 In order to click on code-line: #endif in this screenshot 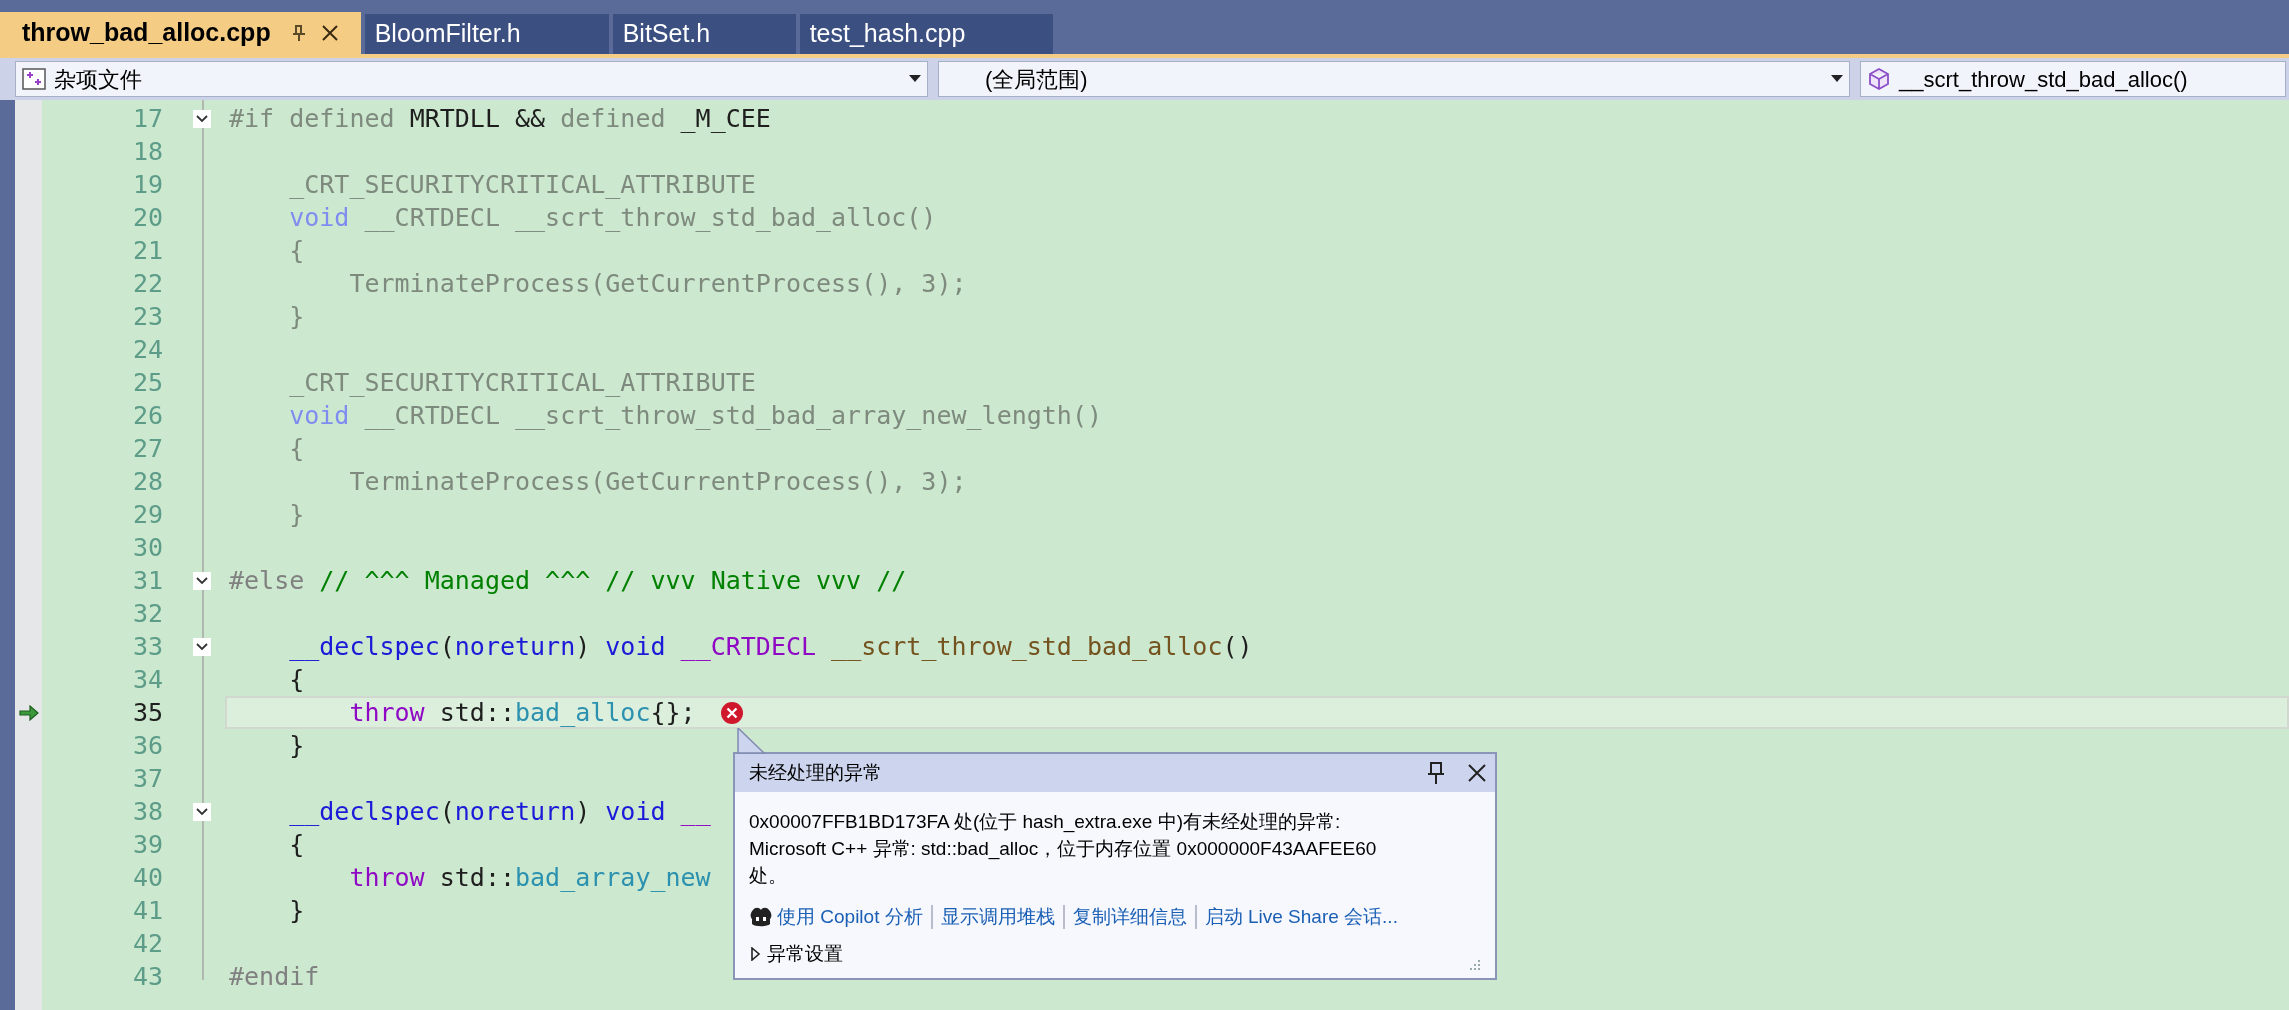, I will do `click(274, 976)`.